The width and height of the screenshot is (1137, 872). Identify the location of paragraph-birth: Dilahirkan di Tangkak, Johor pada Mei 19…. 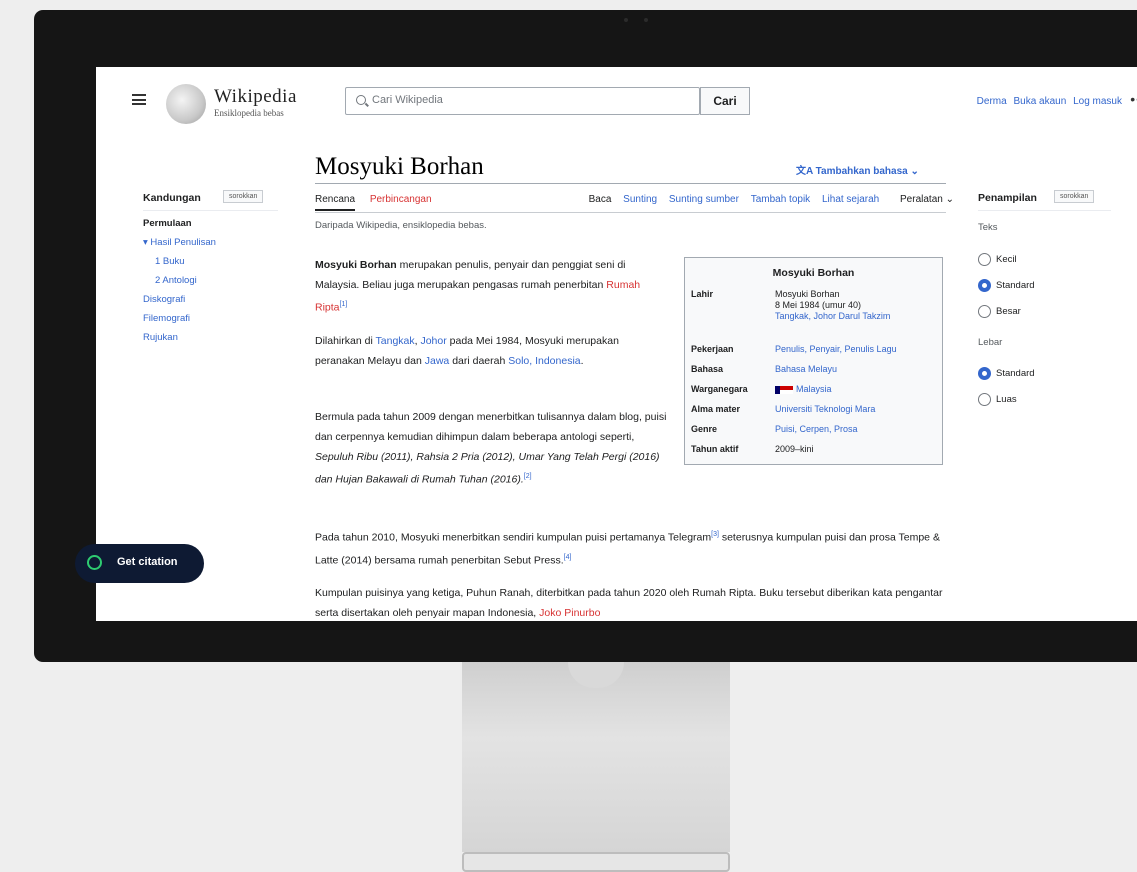
(467, 351).